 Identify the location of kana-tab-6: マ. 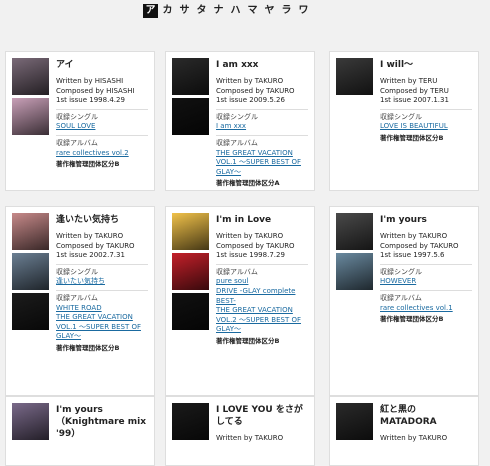
(252, 11).